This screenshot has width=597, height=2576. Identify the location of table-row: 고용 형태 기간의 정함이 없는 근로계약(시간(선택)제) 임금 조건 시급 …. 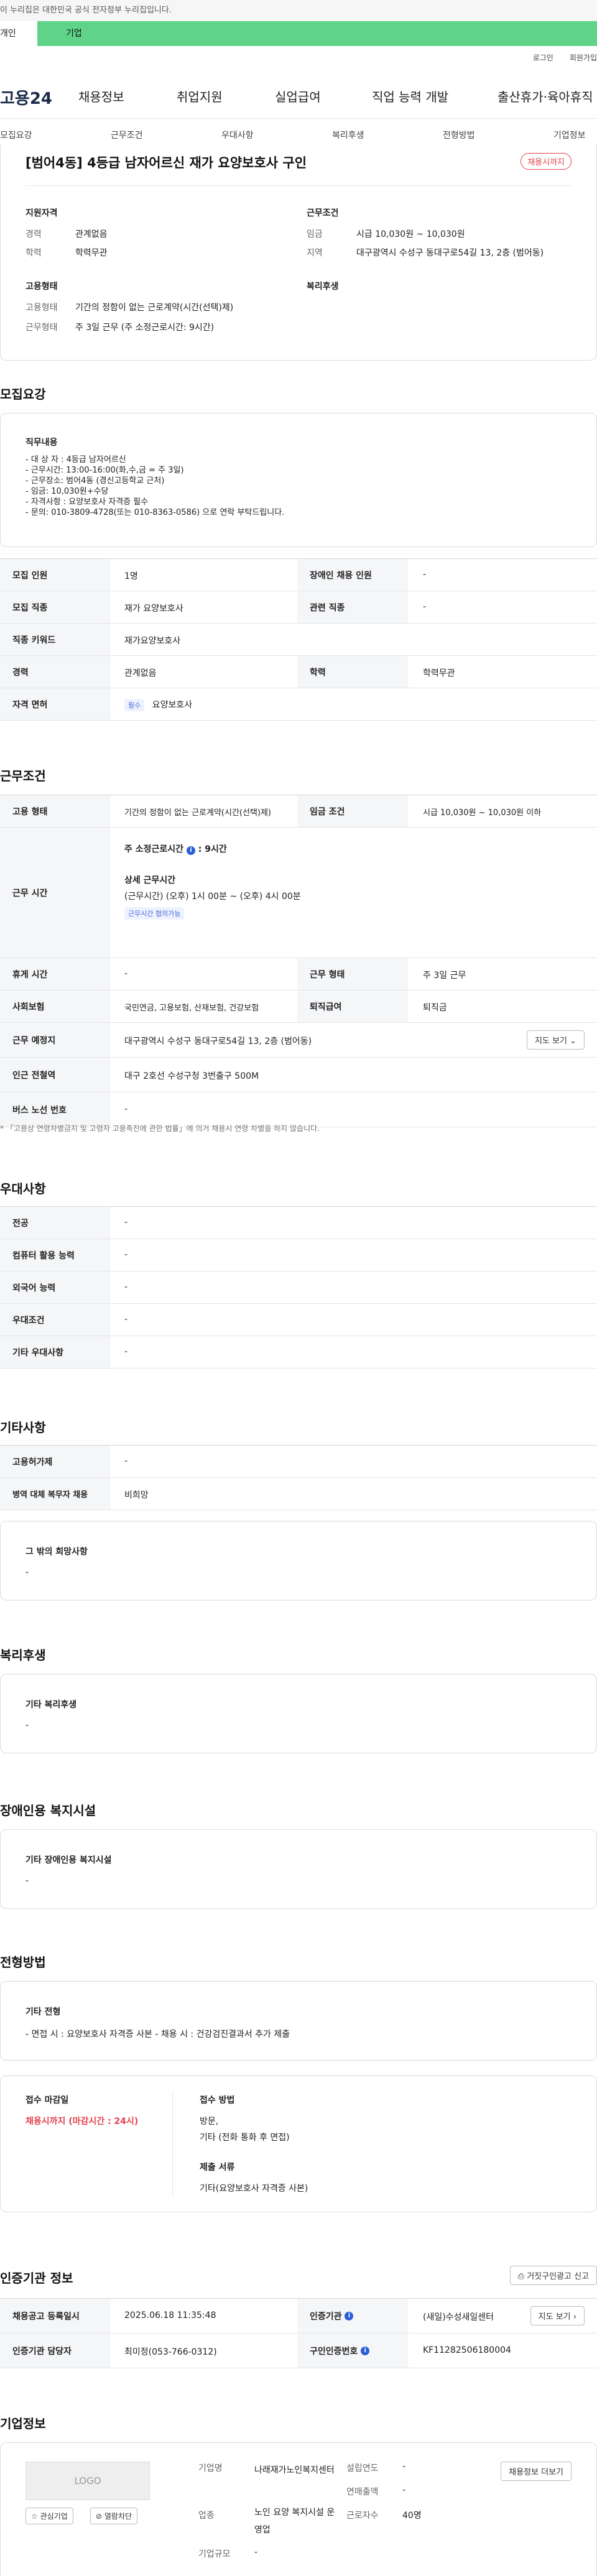
(298, 811).